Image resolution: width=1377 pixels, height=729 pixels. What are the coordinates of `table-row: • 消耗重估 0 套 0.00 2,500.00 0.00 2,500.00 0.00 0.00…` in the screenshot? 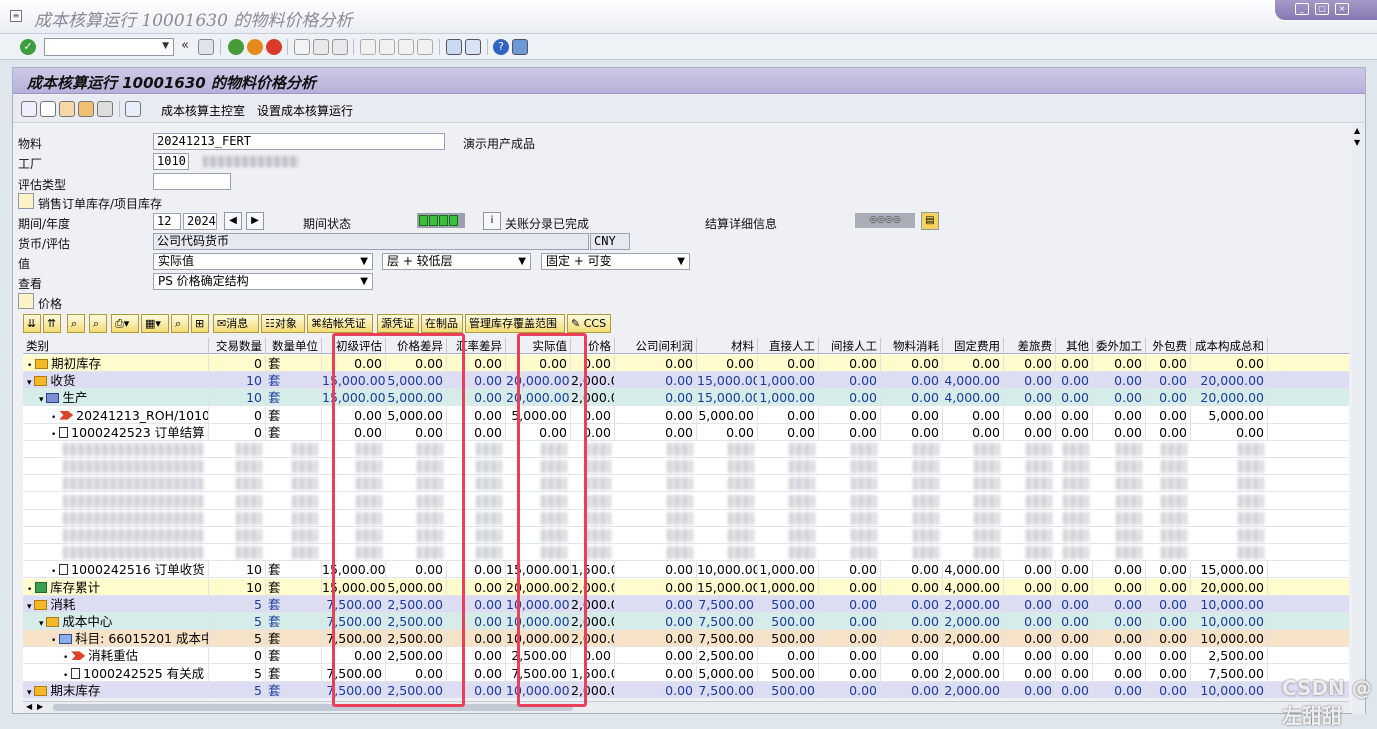 It's located at (686, 656).